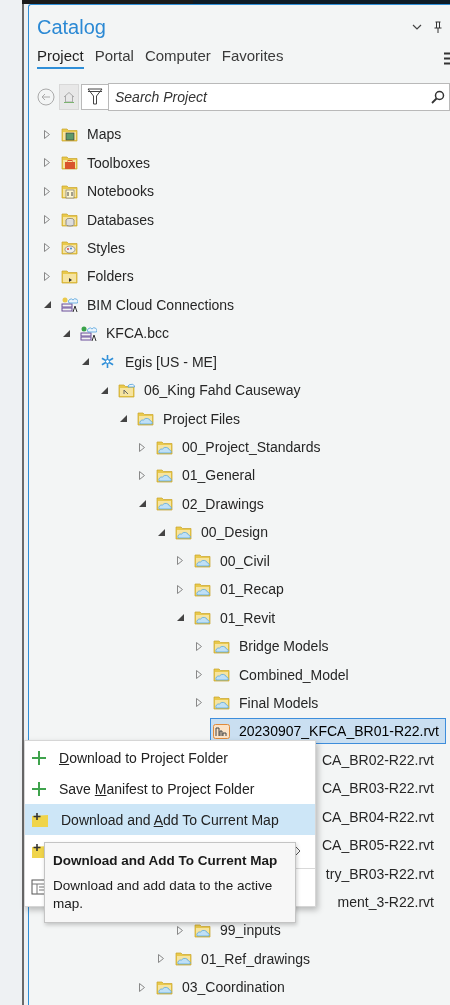 The width and height of the screenshot is (450, 1005). What do you see at coordinates (438, 97) in the screenshot?
I see `search-icon` at bounding box center [438, 97].